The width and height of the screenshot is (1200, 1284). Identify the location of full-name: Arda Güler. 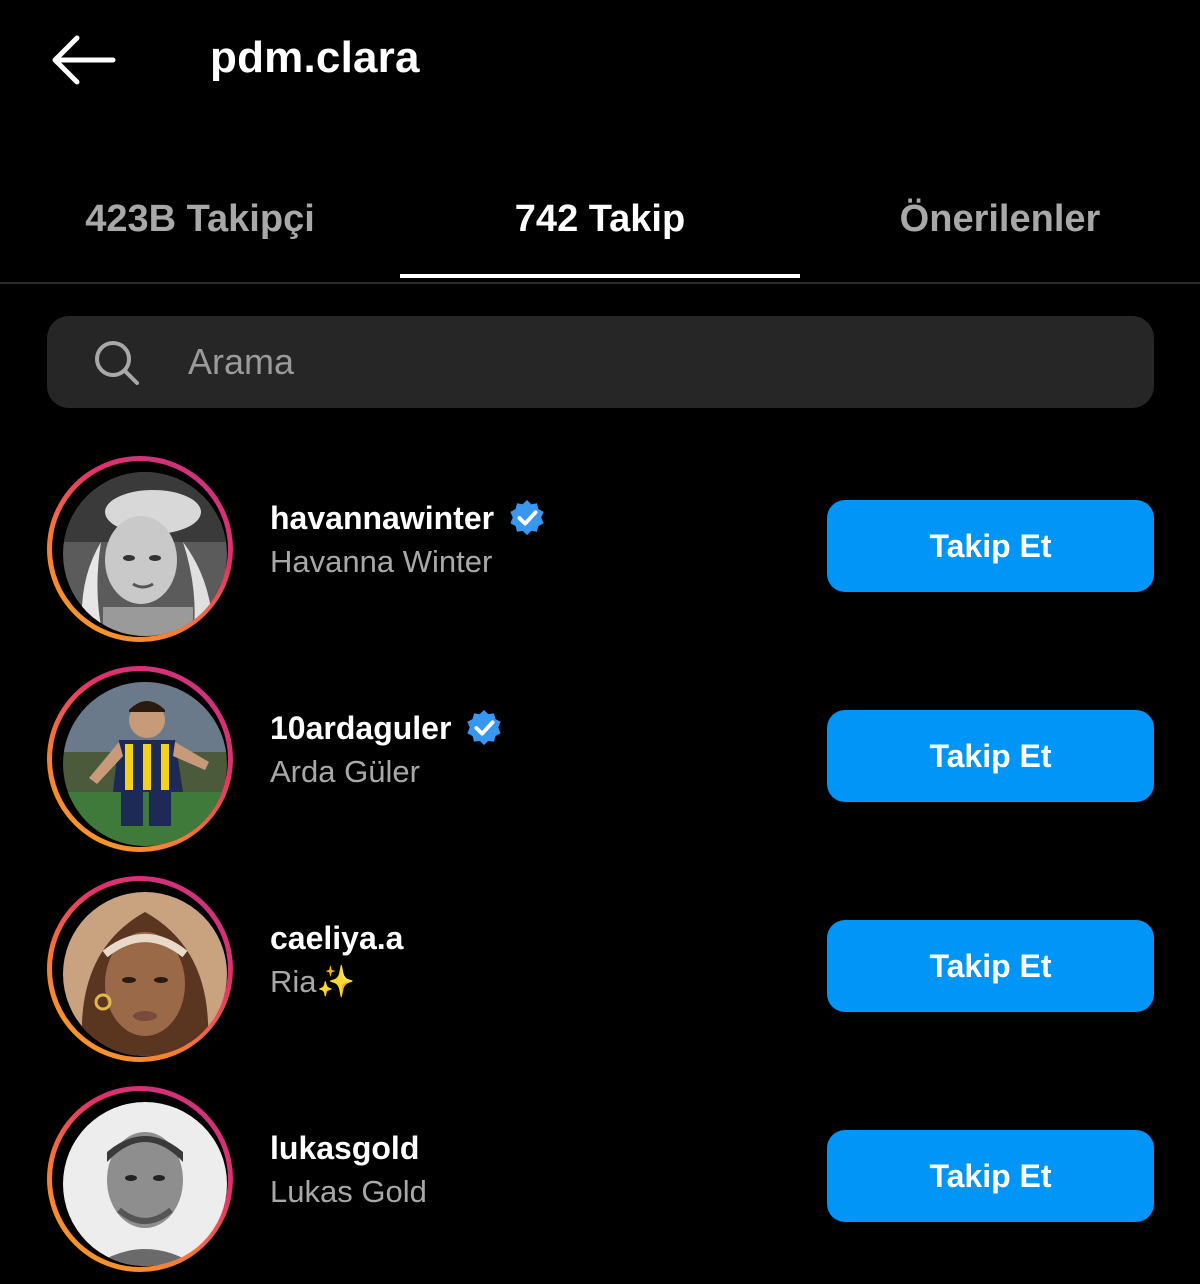
(345, 771).